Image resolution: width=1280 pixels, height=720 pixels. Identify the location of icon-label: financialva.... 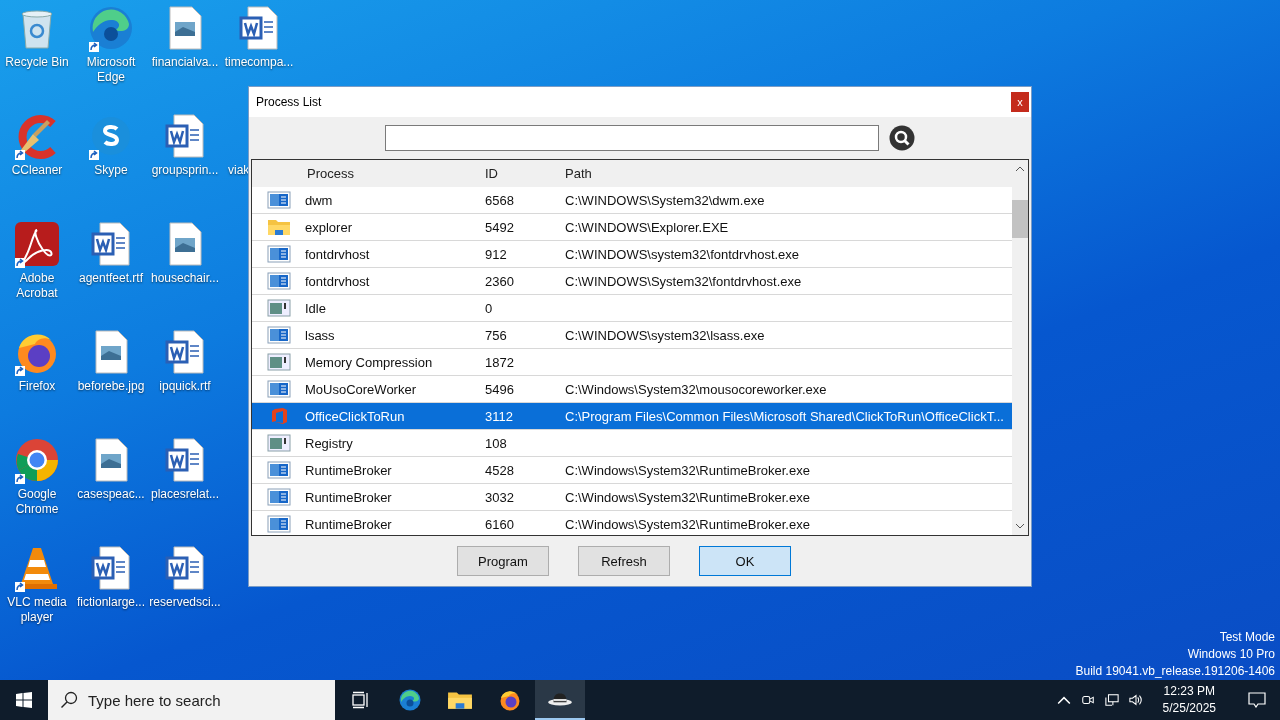
(185, 62).